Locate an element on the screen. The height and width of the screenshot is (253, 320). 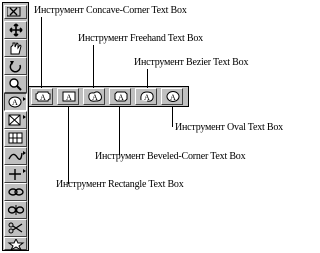
item-tool-icon is located at coordinates (16, 30).